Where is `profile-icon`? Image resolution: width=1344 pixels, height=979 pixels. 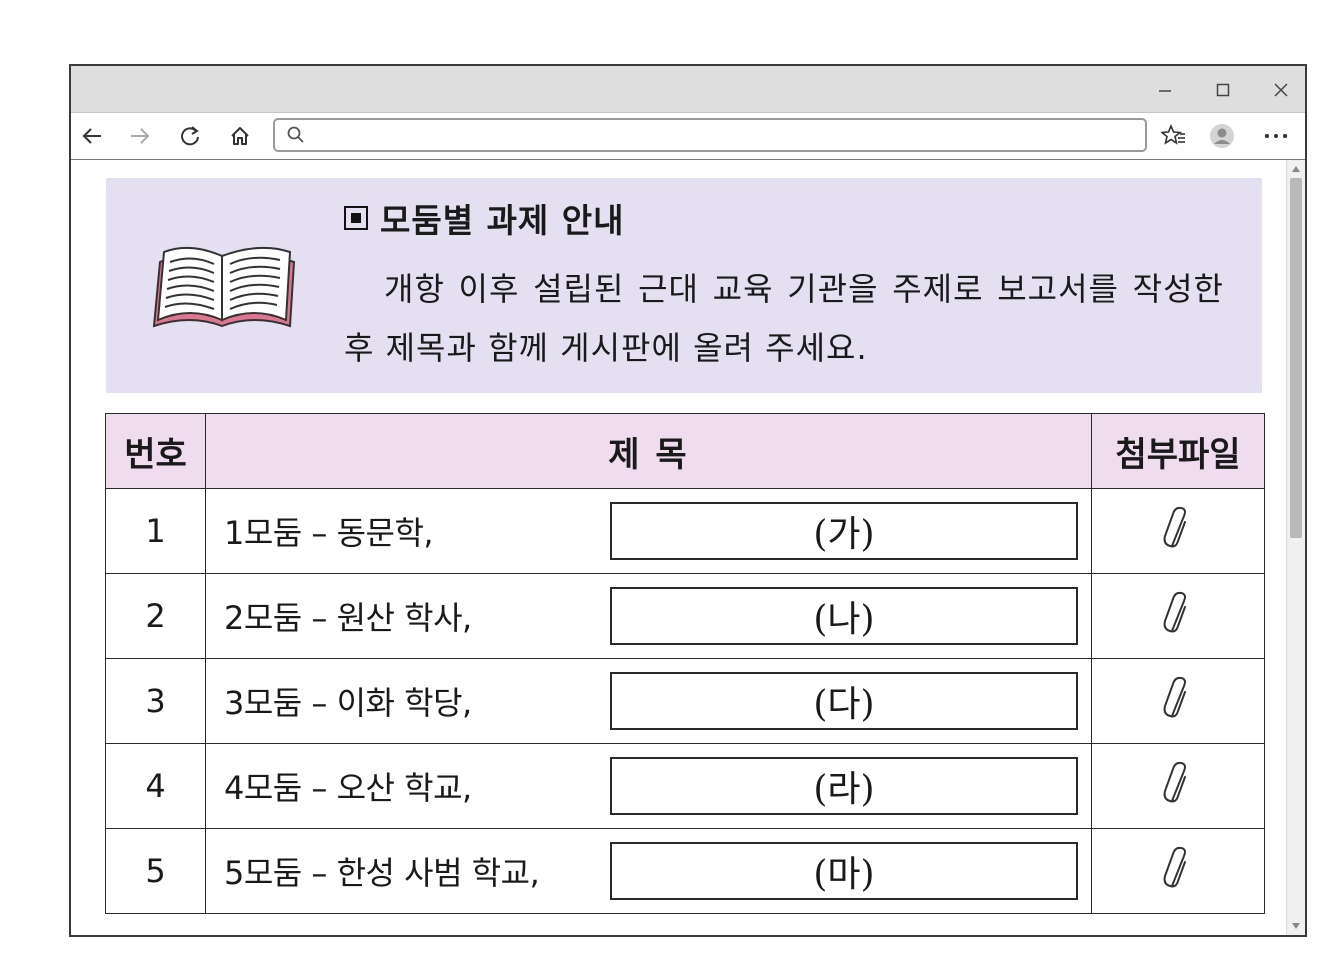
profile-icon is located at coordinates (1222, 136).